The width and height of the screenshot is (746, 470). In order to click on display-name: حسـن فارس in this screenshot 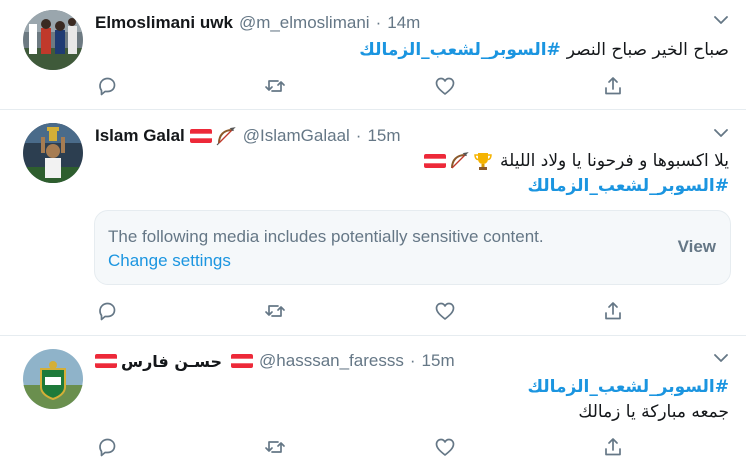, I will do `click(171, 361)`.